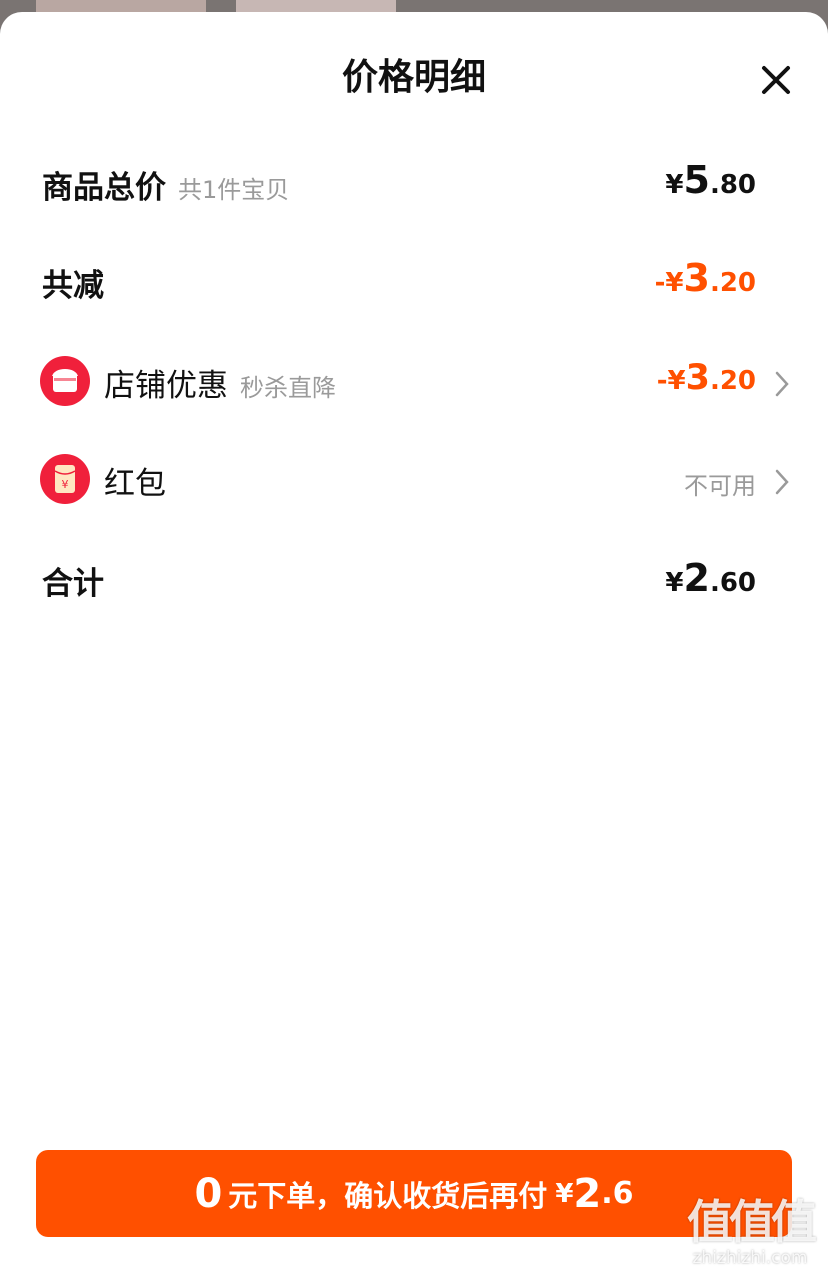 Image resolution: width=828 pixels, height=1272 pixels. I want to click on total-label: 商品总价, so click(104, 188).